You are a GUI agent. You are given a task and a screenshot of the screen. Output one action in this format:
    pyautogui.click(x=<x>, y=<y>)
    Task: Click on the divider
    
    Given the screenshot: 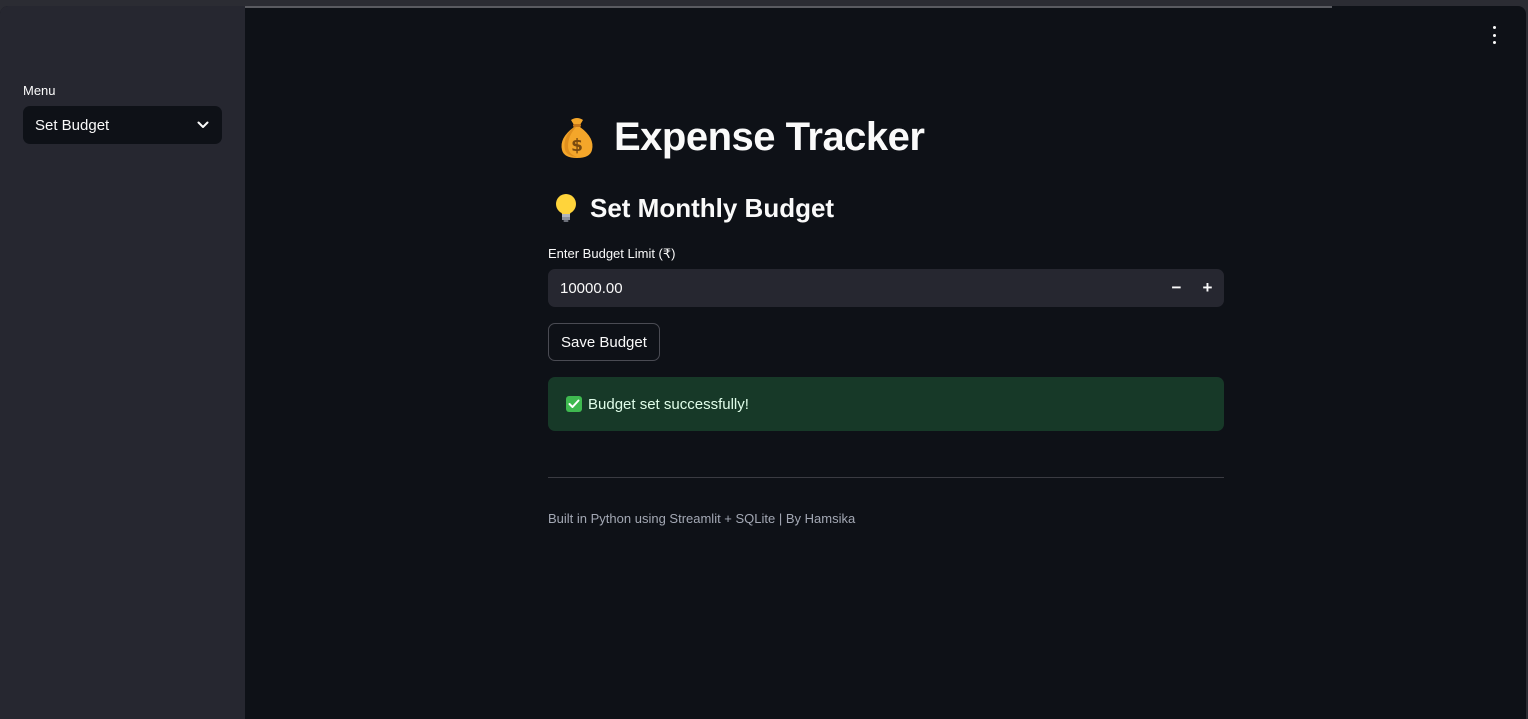 What is the action you would take?
    pyautogui.click(x=886, y=477)
    